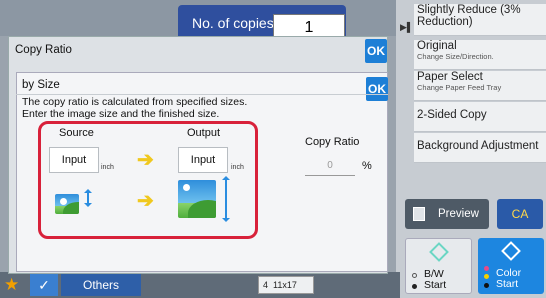 The image size is (546, 298). Describe the element at coordinates (266, 285) in the screenshot. I see `paper-tray: 4` at that location.